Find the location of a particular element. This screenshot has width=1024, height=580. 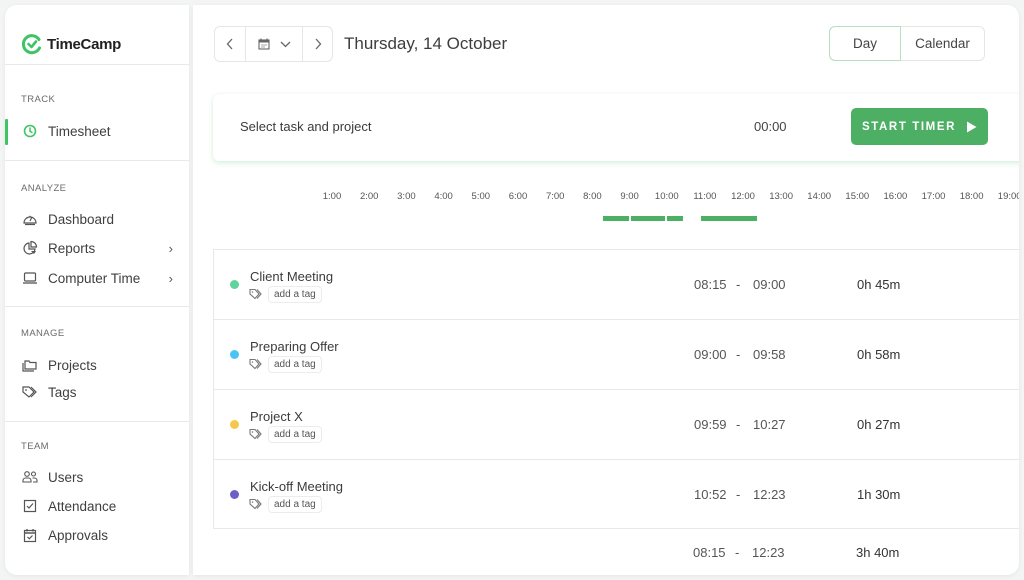

previous-day-button is located at coordinates (230, 44).